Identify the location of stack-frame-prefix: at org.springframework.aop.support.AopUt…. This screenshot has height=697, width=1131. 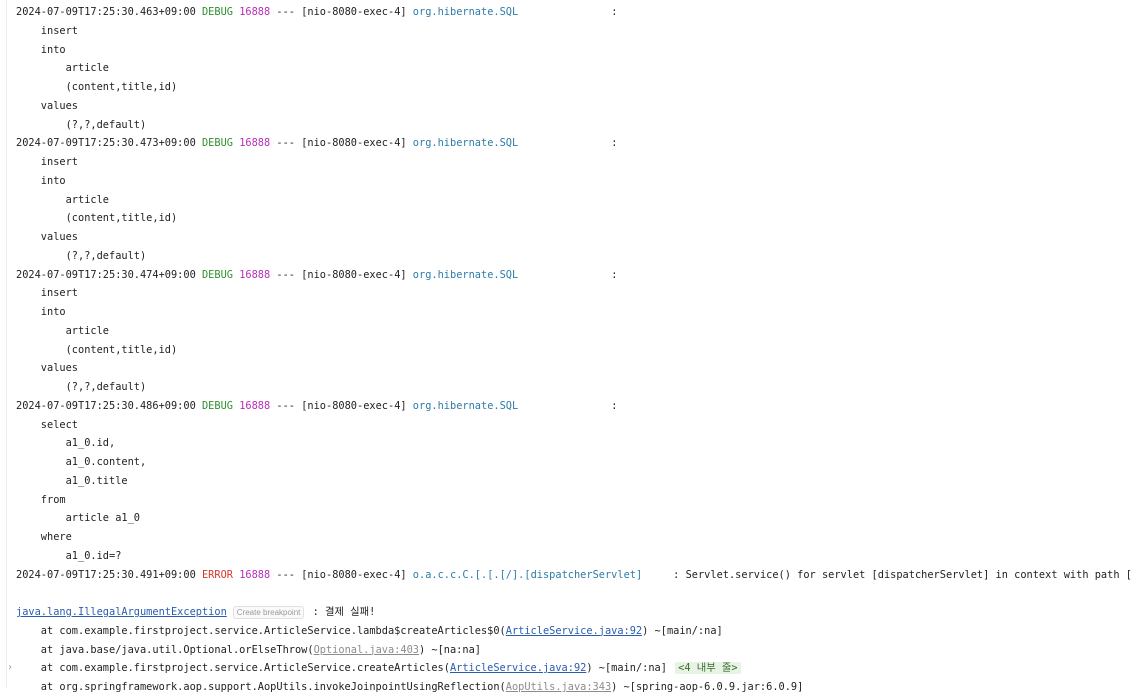
(261, 687).